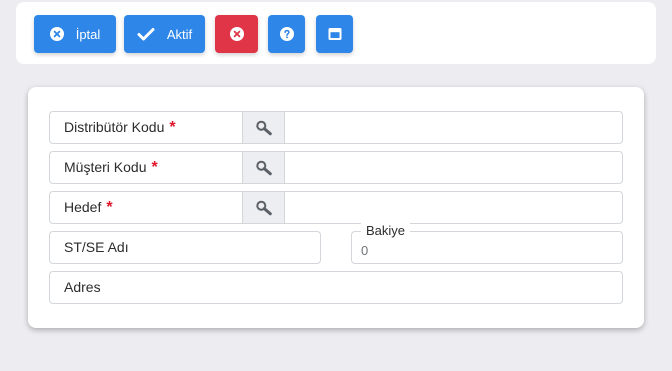 The width and height of the screenshot is (672, 371). What do you see at coordinates (82, 287) in the screenshot?
I see `address-label: Adres` at bounding box center [82, 287].